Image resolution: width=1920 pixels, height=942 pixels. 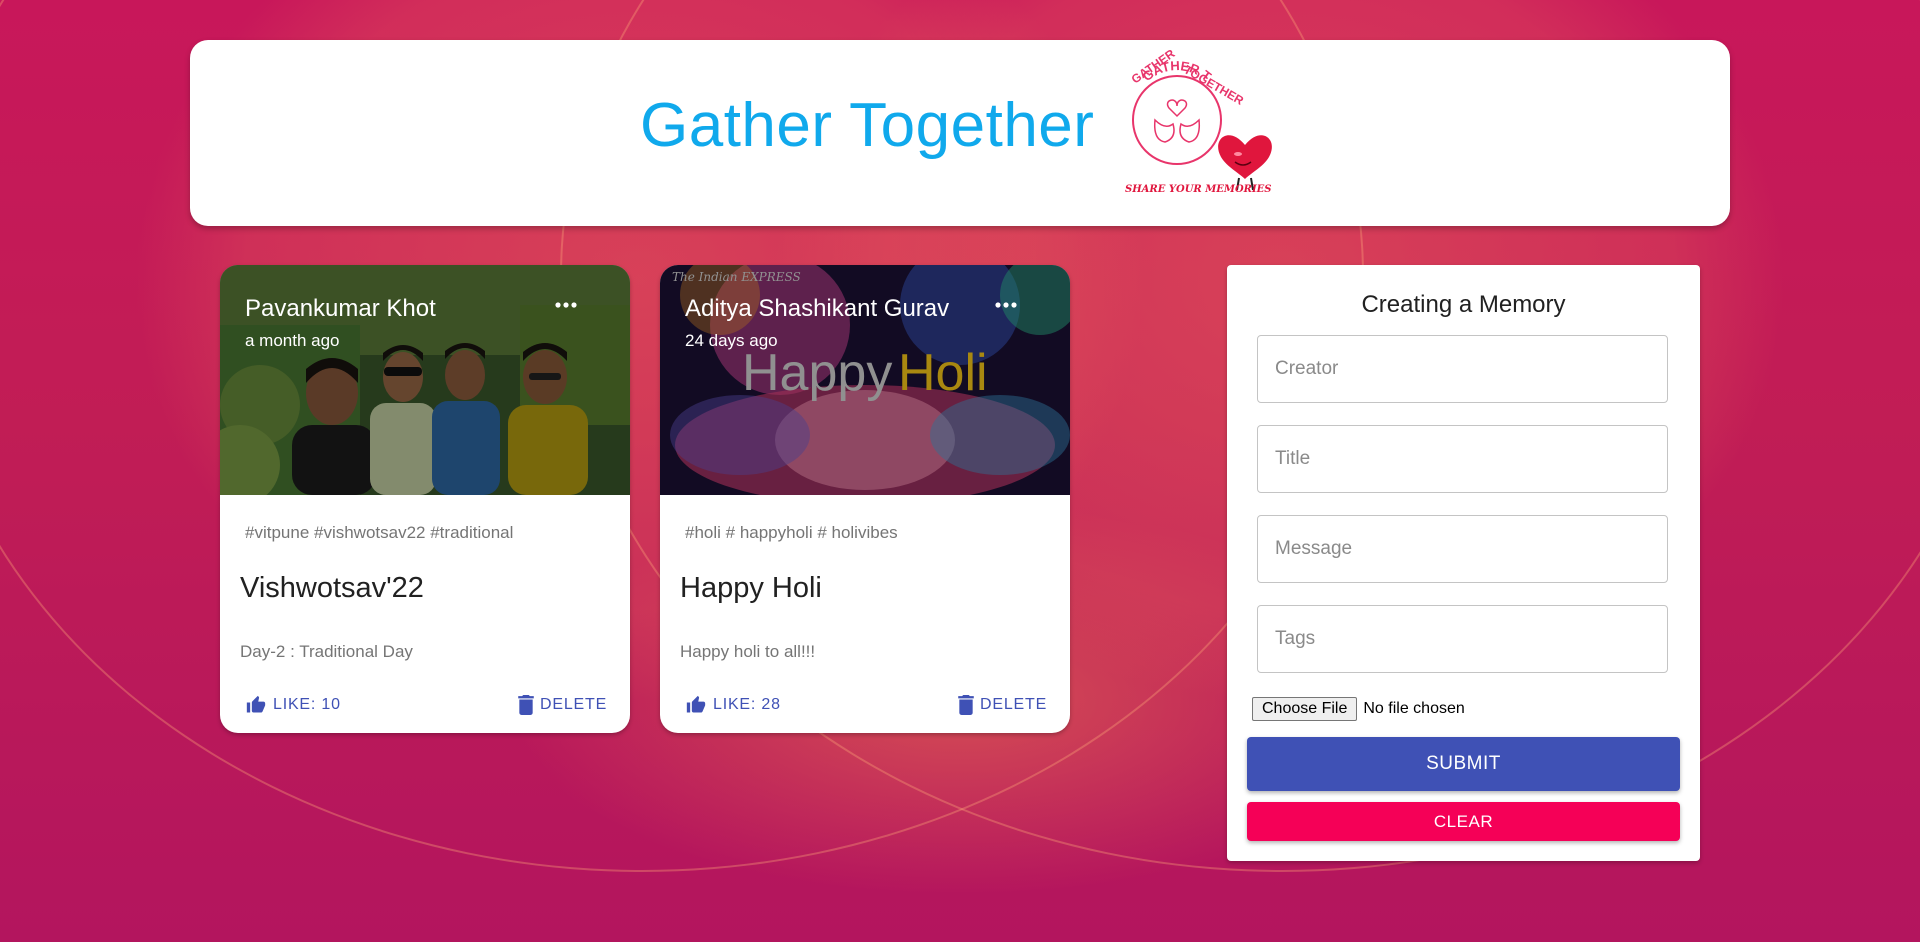 What do you see at coordinates (332, 588) in the screenshot?
I see `post-title: Vishwotsav'22` at bounding box center [332, 588].